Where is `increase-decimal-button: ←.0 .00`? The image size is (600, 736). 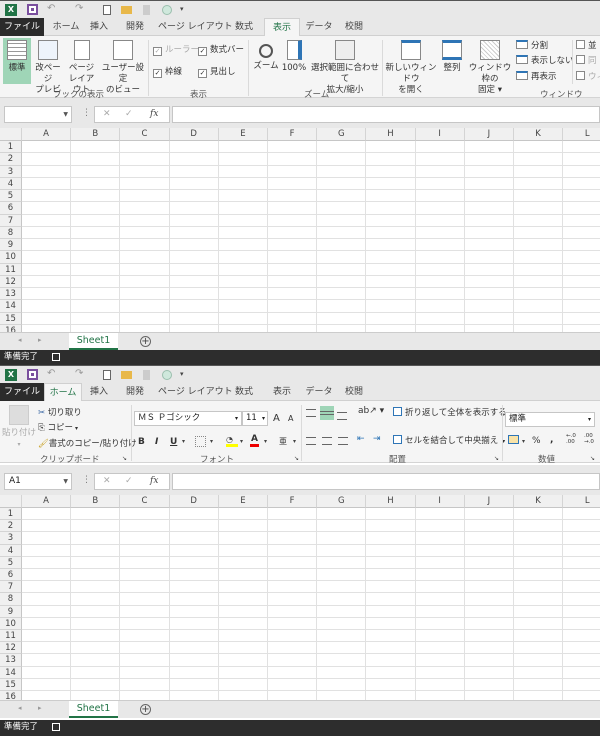 increase-decimal-button: ←.0 .00 is located at coordinates (571, 439).